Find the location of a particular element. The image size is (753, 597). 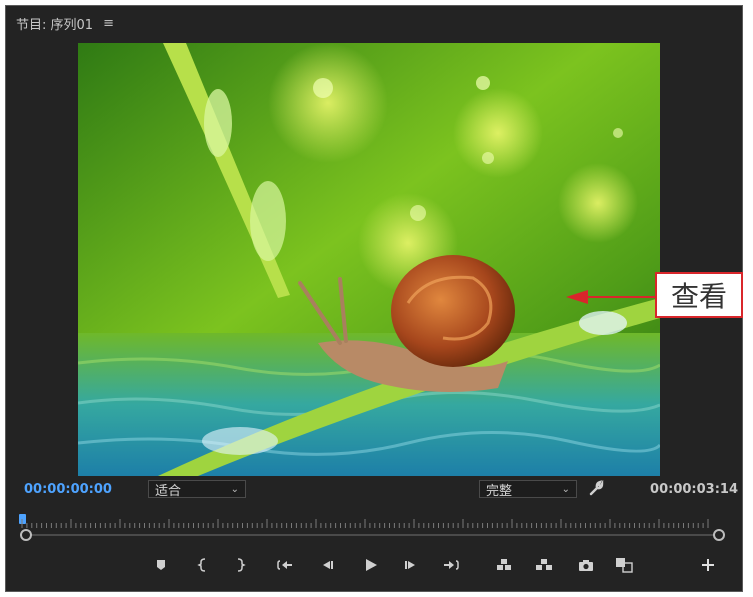

panel-menu-icon: ≡ is located at coordinates (108, 23).